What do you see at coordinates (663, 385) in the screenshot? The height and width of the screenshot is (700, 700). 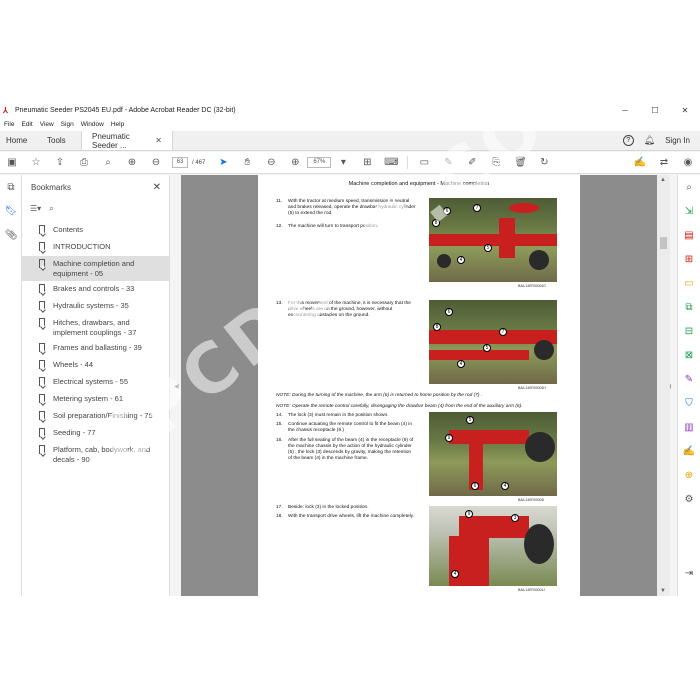 I see `vertical-scrollbar: ▲ ▼` at bounding box center [663, 385].